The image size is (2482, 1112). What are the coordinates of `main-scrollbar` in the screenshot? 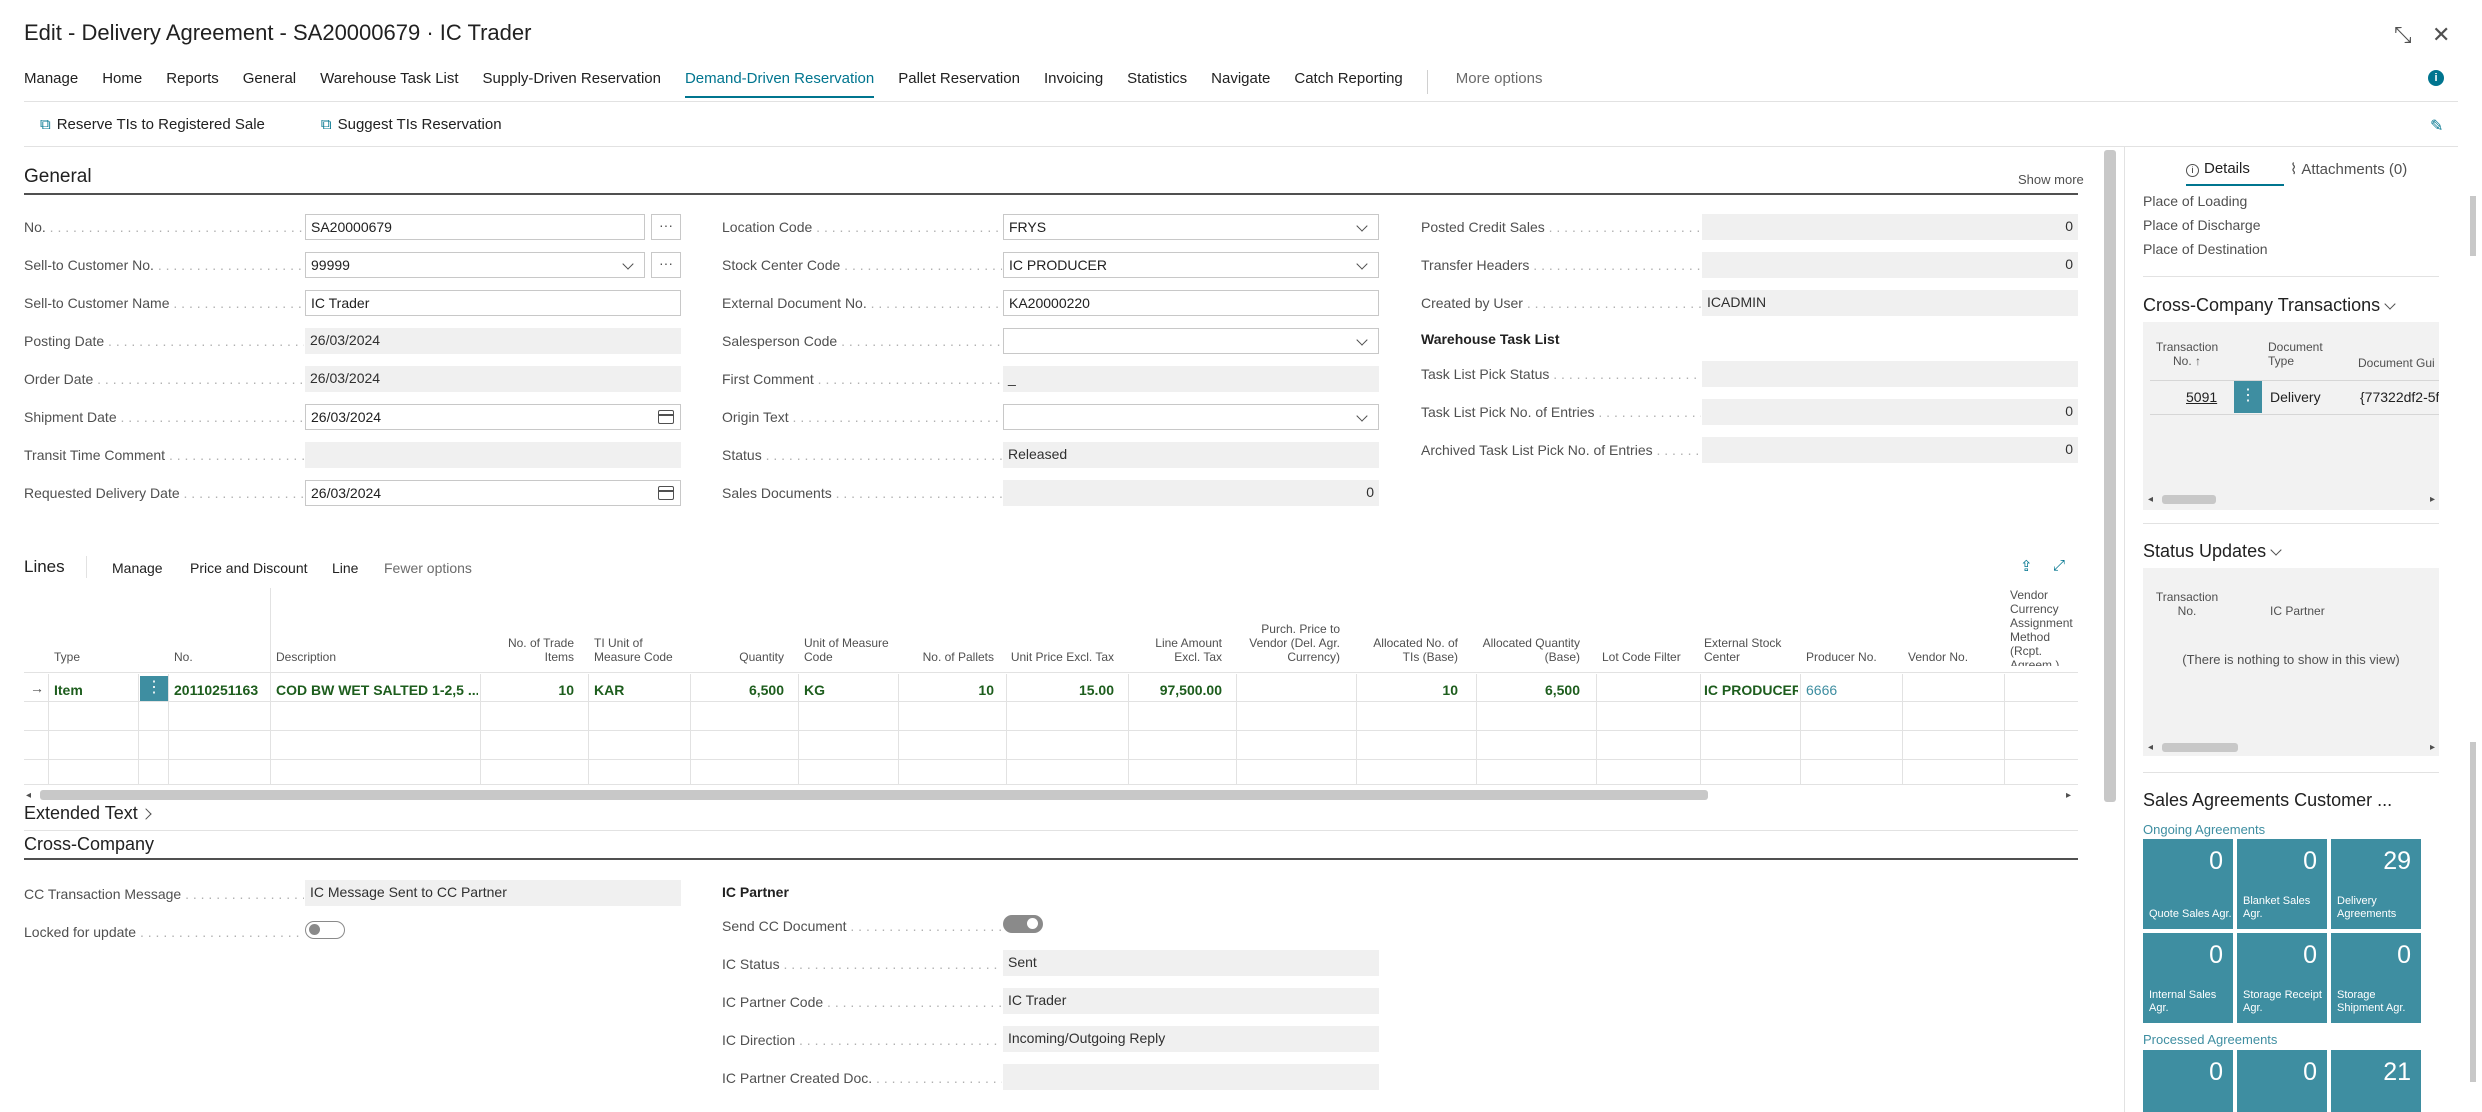 It's located at (2110, 476).